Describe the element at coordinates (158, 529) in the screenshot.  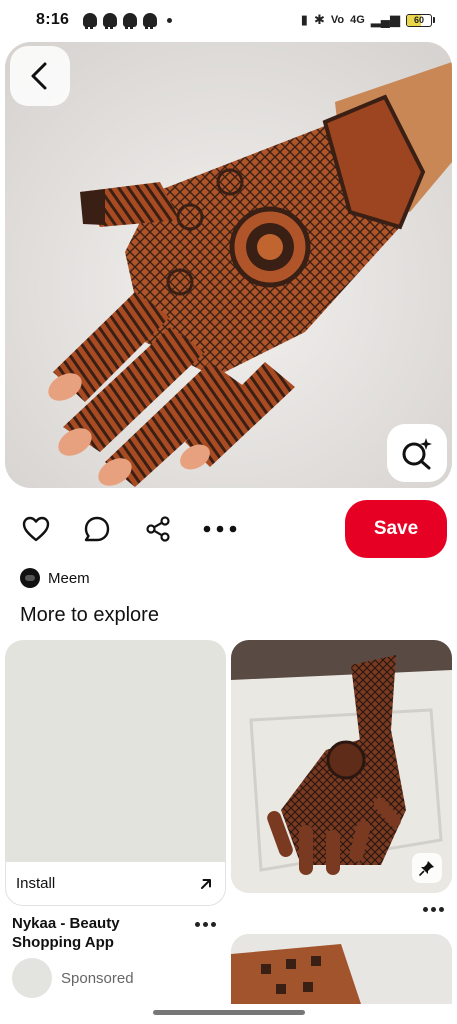
I see `share-icon` at that location.